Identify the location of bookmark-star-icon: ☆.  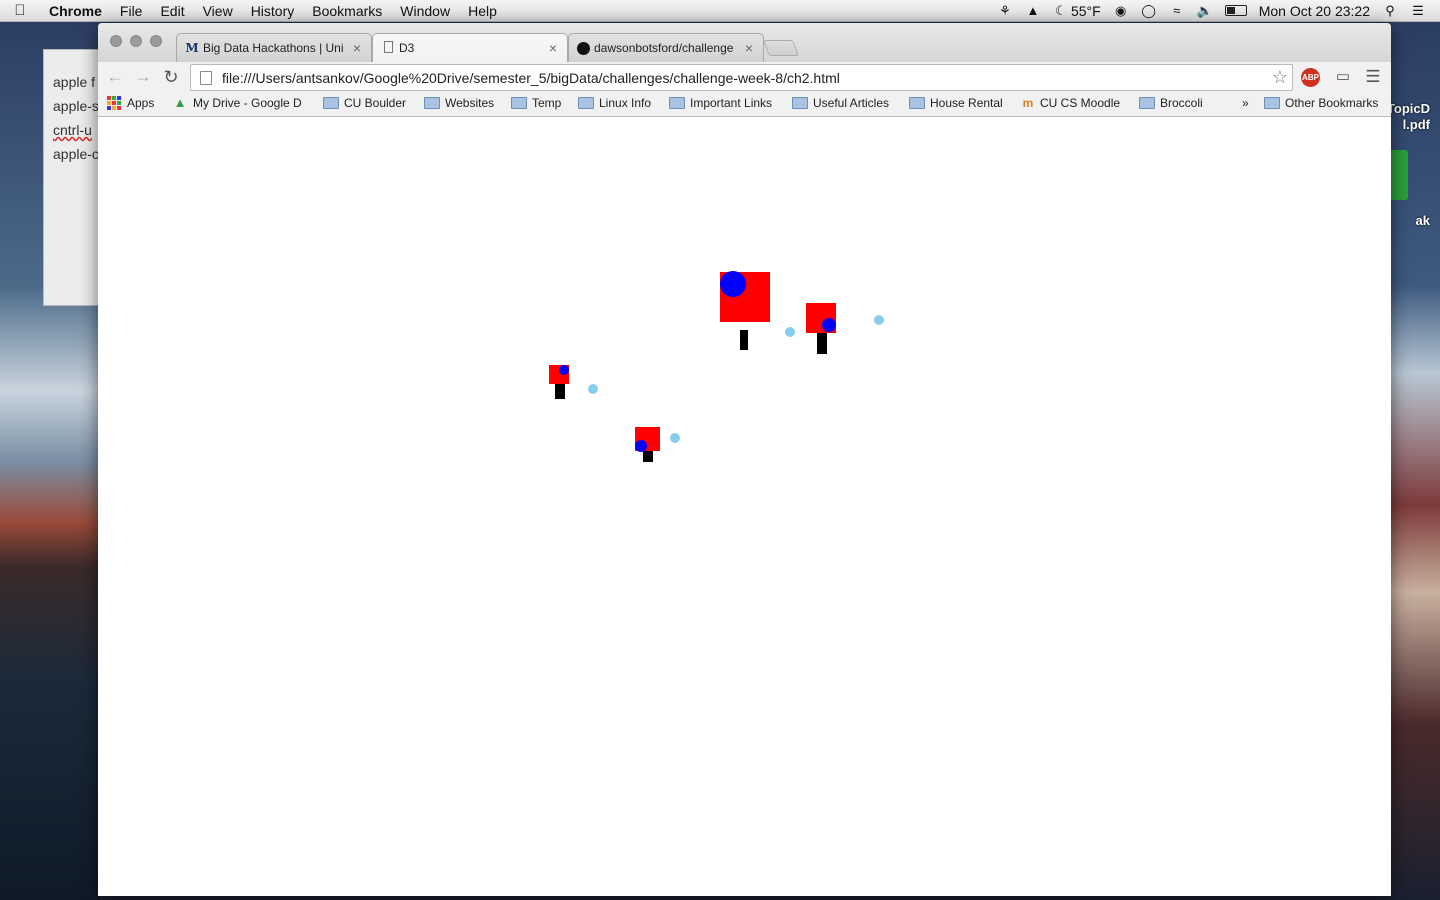
(1280, 77).